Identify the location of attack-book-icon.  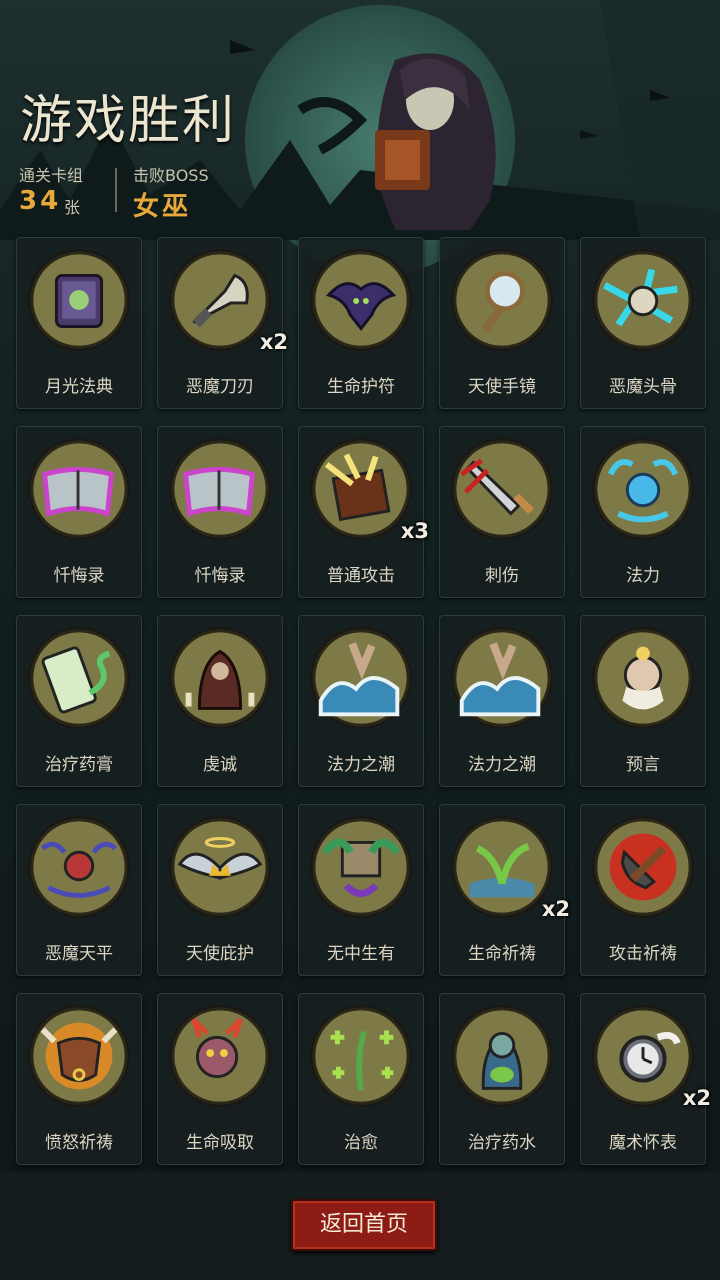
(361, 489).